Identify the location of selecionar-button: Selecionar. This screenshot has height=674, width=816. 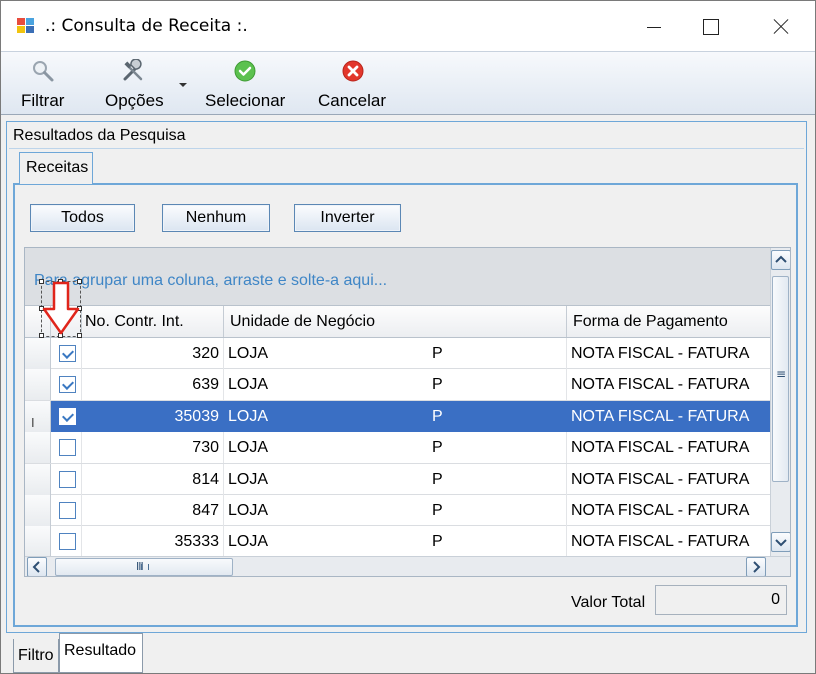
(249, 83).